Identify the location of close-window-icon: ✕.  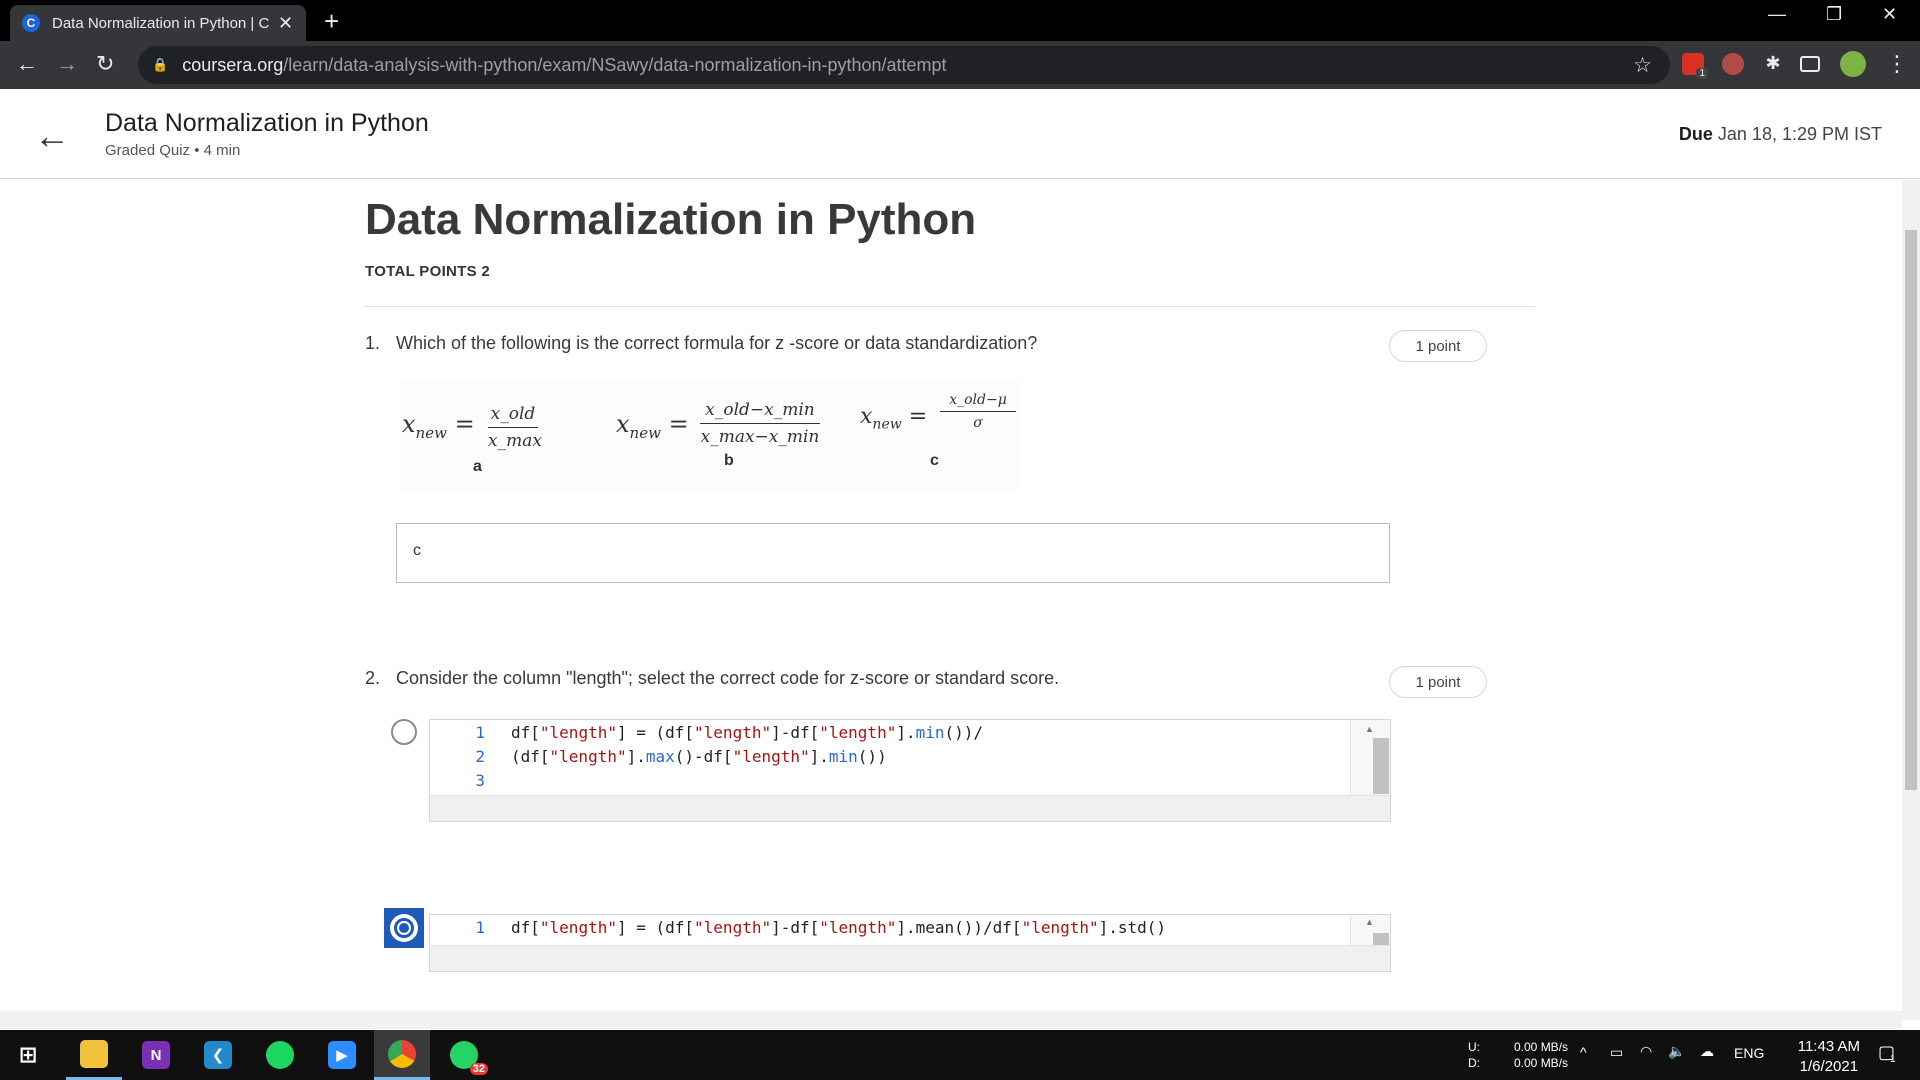
(1889, 14).